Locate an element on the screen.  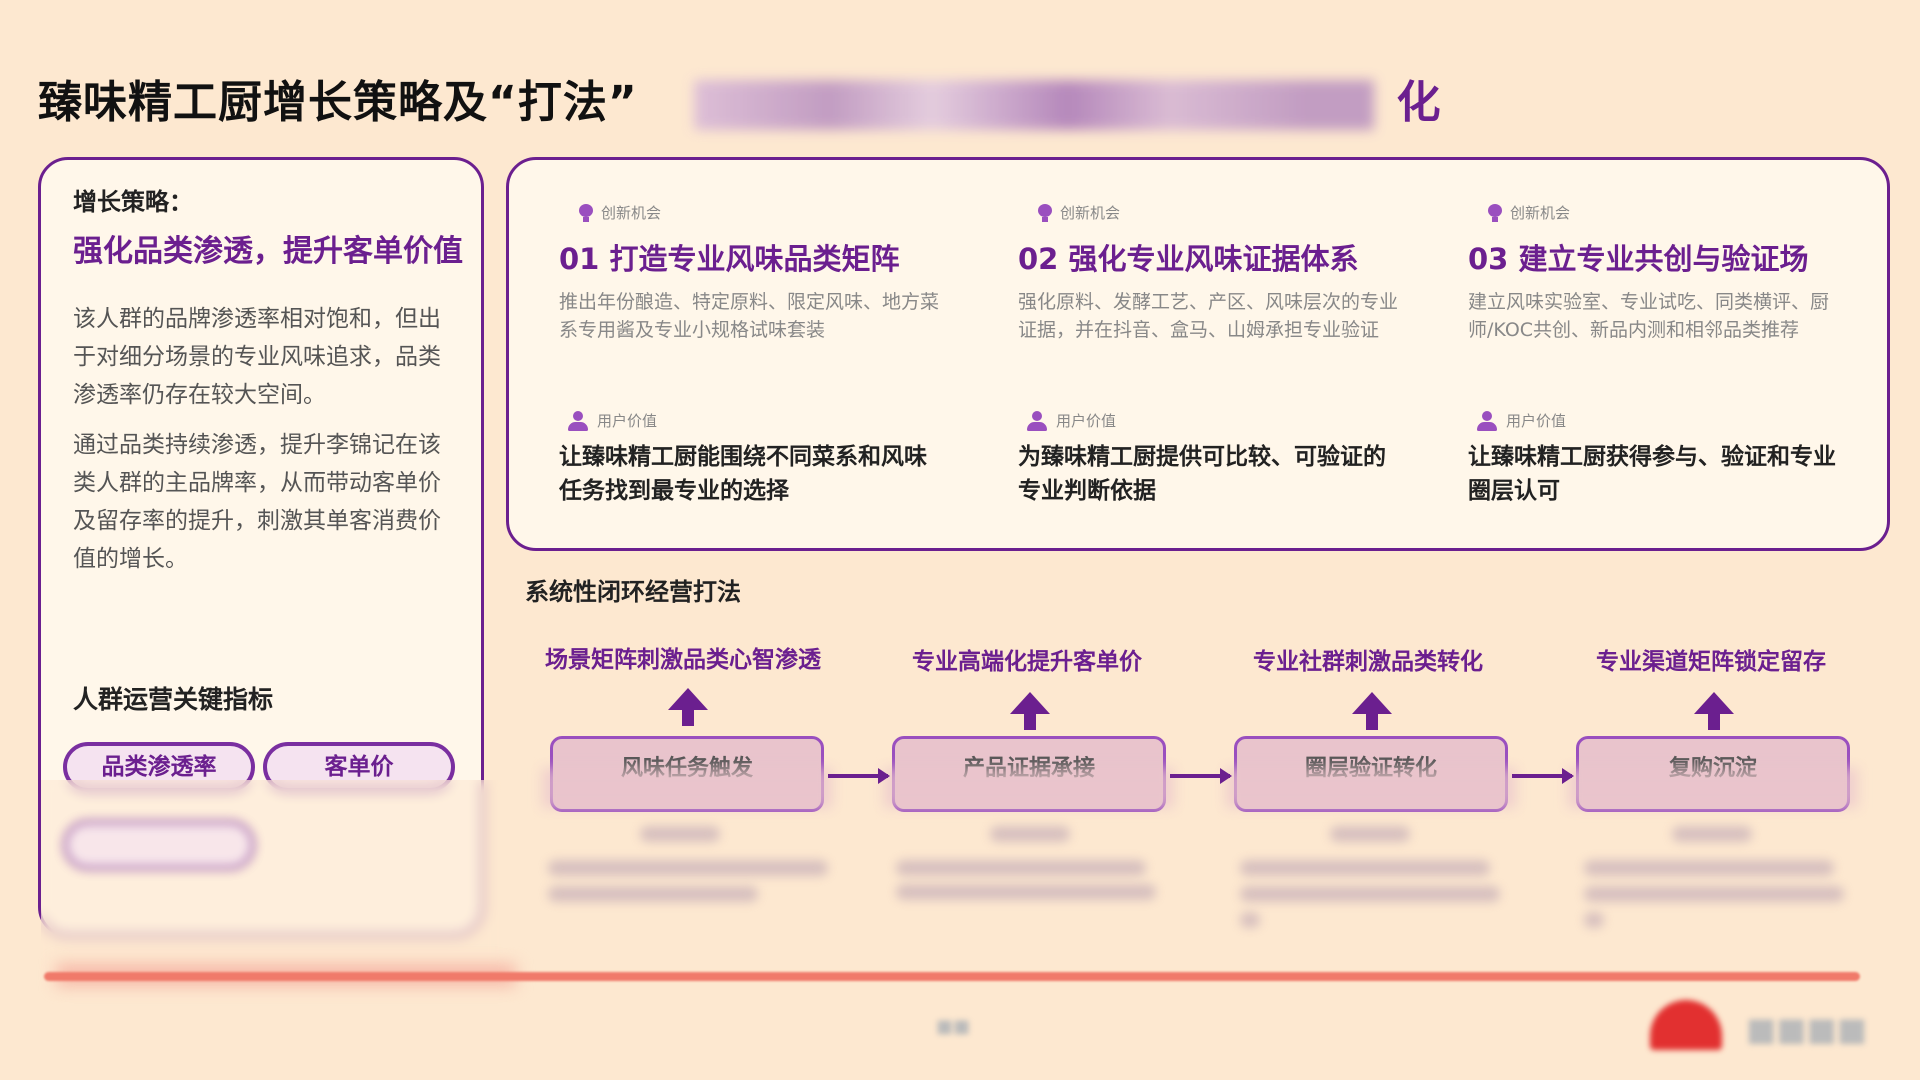
flow-goal-4: 专业渠道矩阵锁定留存 is located at coordinates (1711, 662).